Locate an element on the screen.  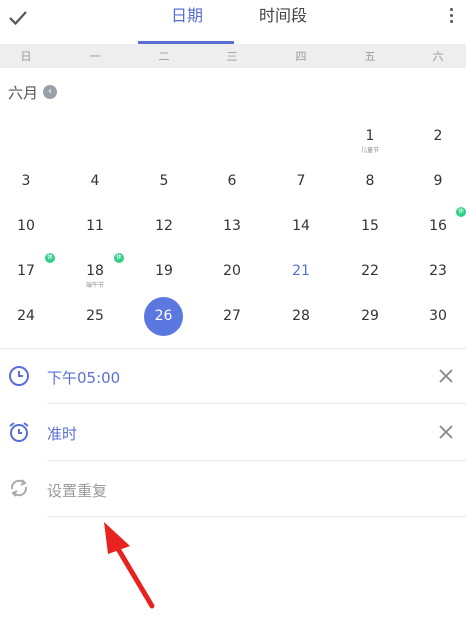
day-14: 14 is located at coordinates (301, 226).